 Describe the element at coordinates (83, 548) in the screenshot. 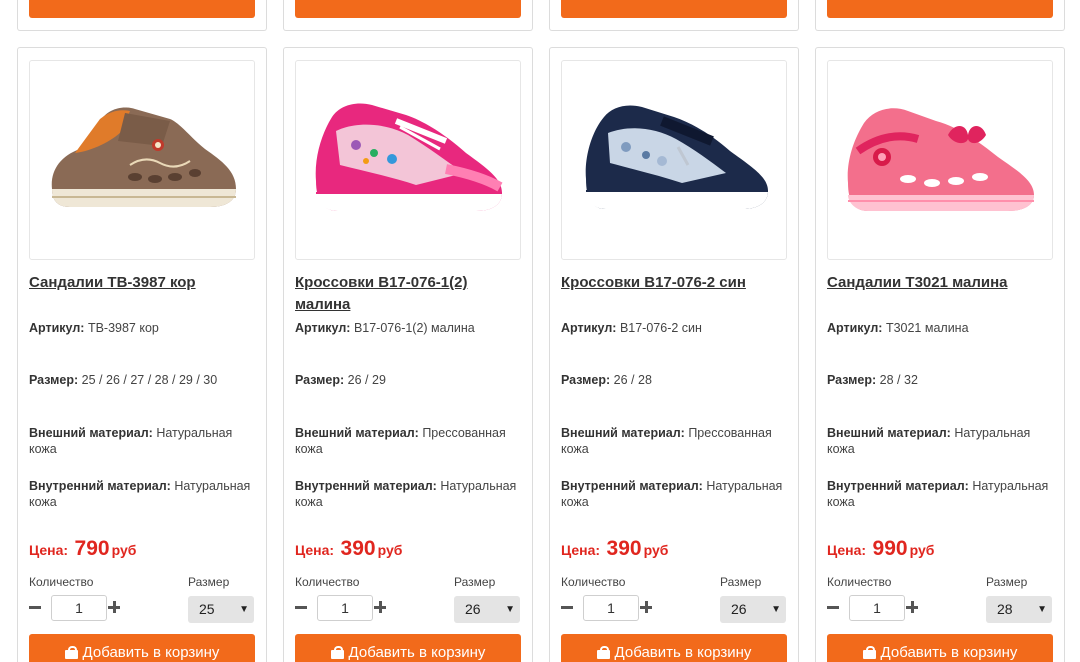

I see `product-price: Цена: 790 руб` at that location.